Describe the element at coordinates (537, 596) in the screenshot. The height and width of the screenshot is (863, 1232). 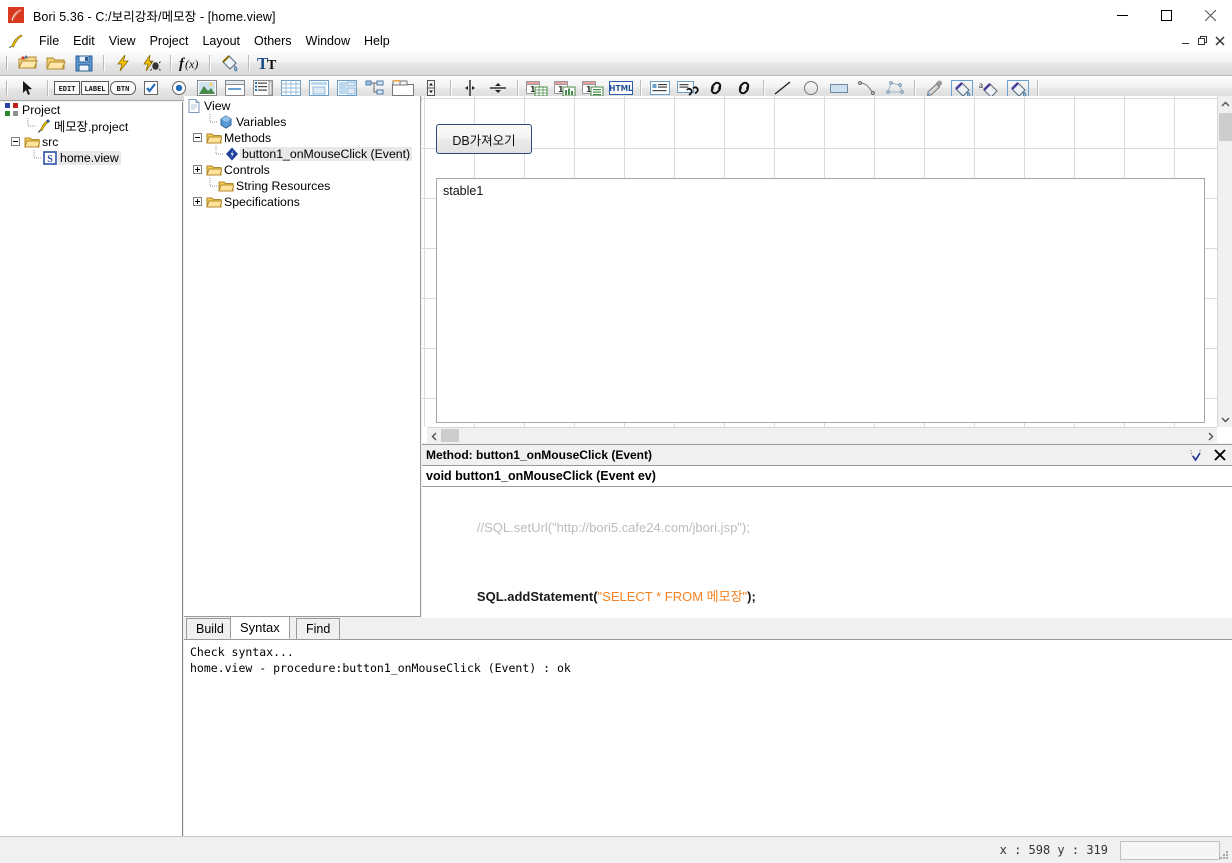
I see `code-call-start: SQL.addStatement(` at that location.